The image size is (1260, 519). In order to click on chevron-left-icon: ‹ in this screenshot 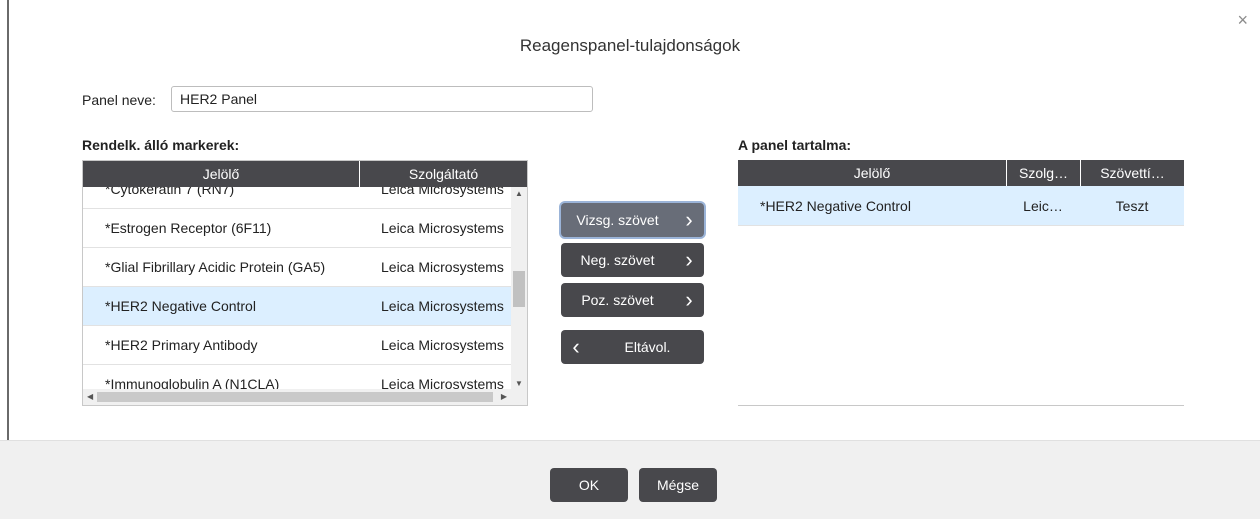, I will do `click(576, 346)`.